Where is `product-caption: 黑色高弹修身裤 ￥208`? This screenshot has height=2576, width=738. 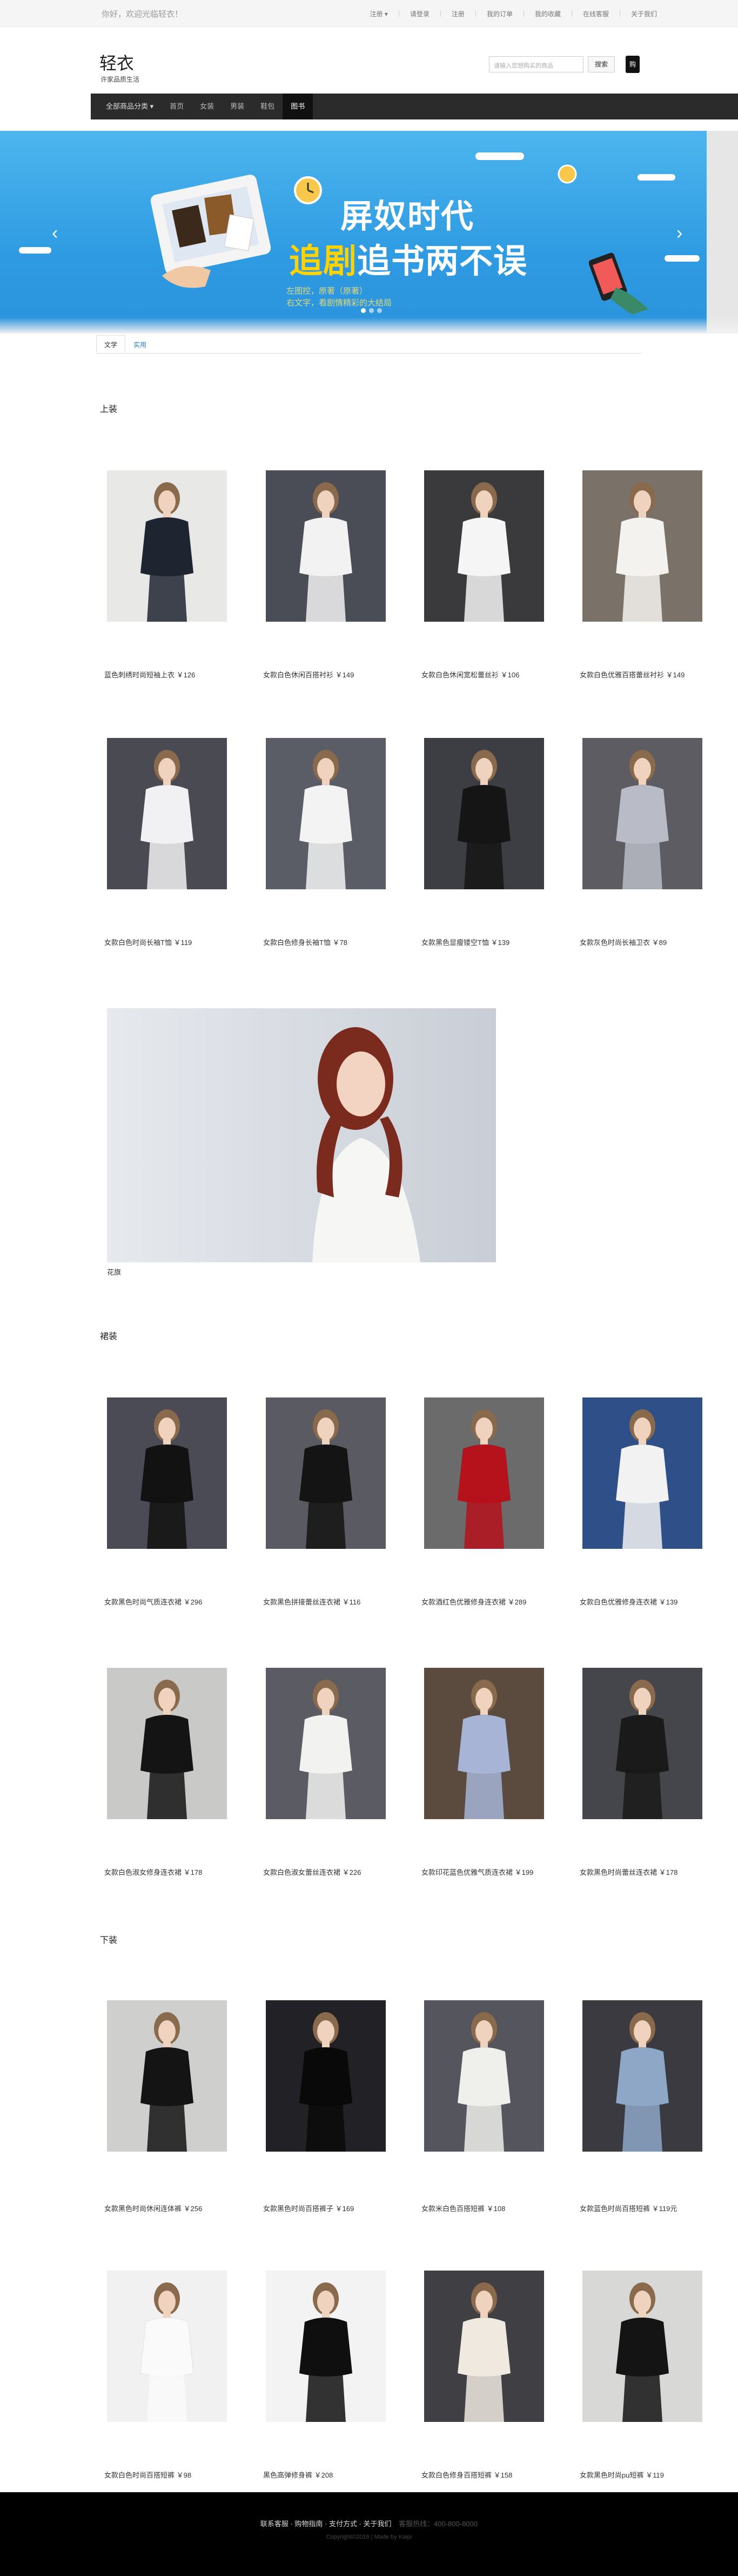
product-caption: 黑色高弹修身裤 ￥208 is located at coordinates (298, 2475).